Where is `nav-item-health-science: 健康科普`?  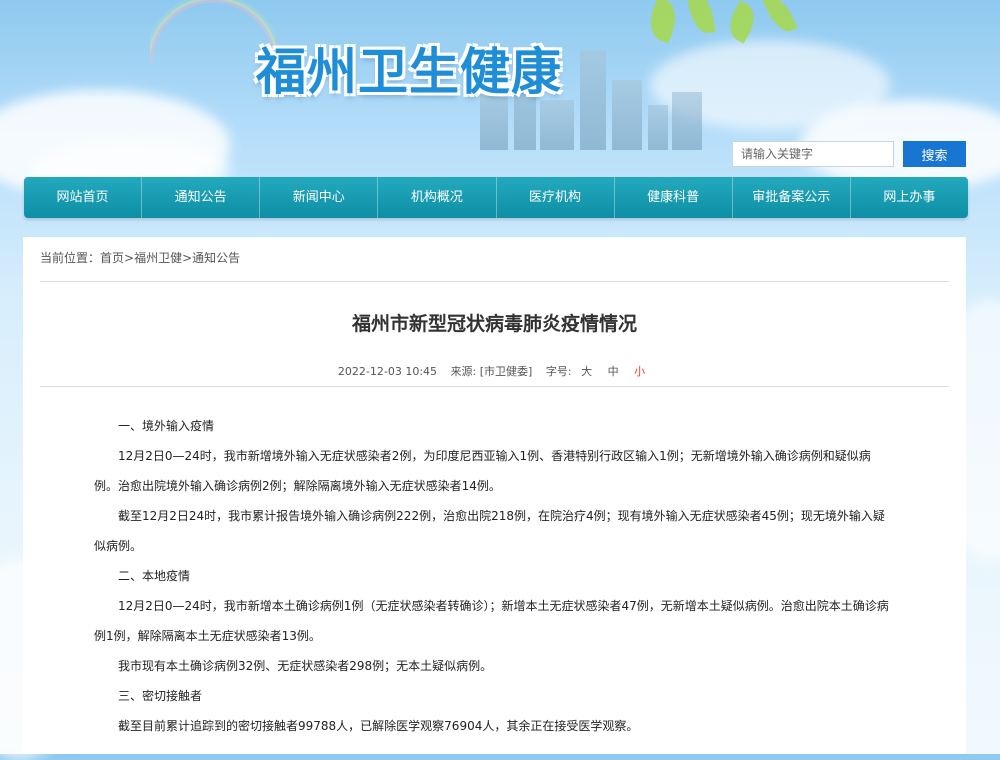
nav-item-health-science: 健康科普 is located at coordinates (674, 197).